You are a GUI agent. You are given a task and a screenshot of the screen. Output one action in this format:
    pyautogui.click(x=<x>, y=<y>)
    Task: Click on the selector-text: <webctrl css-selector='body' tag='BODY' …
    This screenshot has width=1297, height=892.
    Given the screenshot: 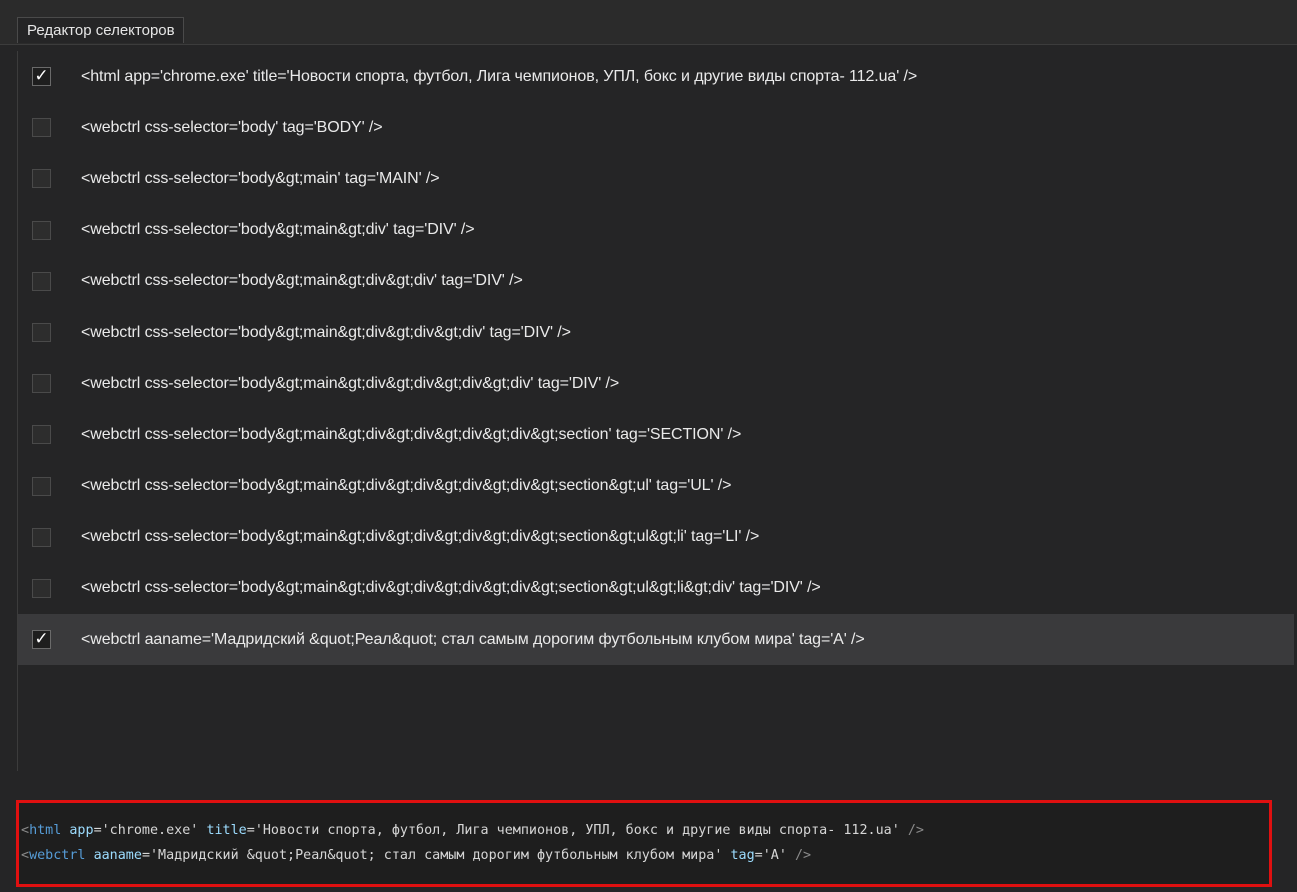 What is the action you would take?
    pyautogui.click(x=232, y=127)
    